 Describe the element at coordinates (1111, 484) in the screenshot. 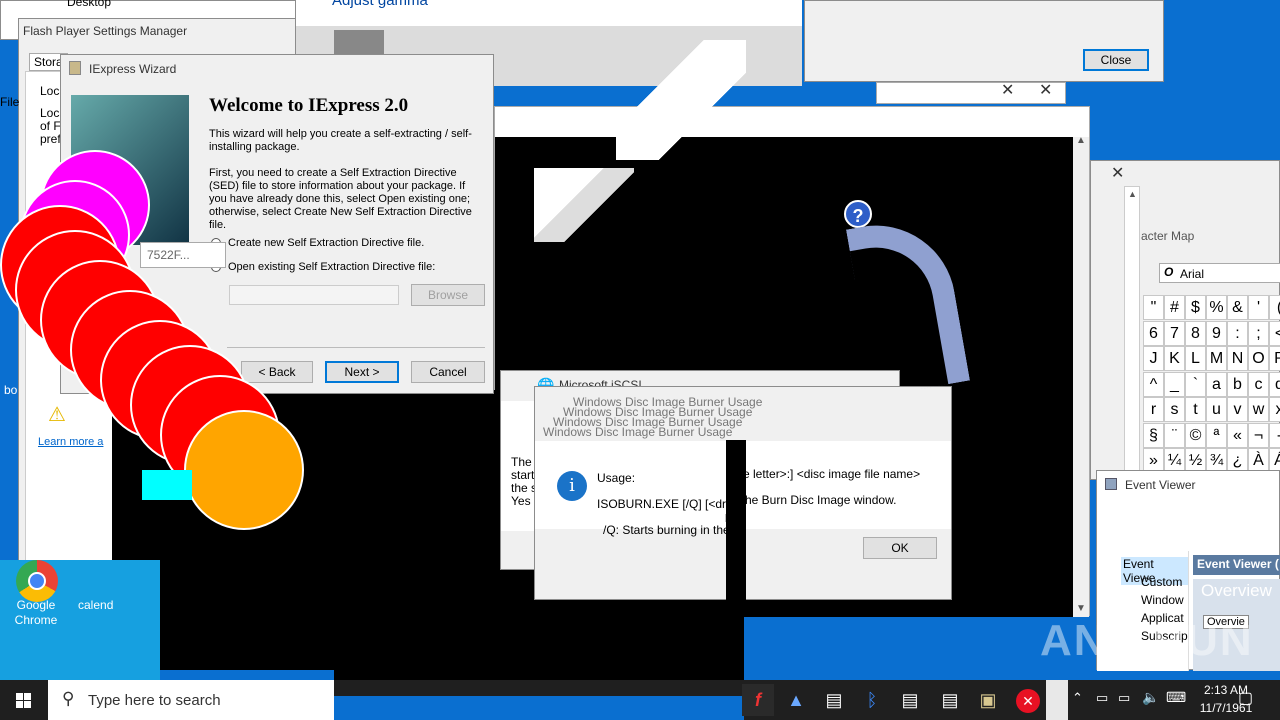

I see `event-viewer-icon` at that location.